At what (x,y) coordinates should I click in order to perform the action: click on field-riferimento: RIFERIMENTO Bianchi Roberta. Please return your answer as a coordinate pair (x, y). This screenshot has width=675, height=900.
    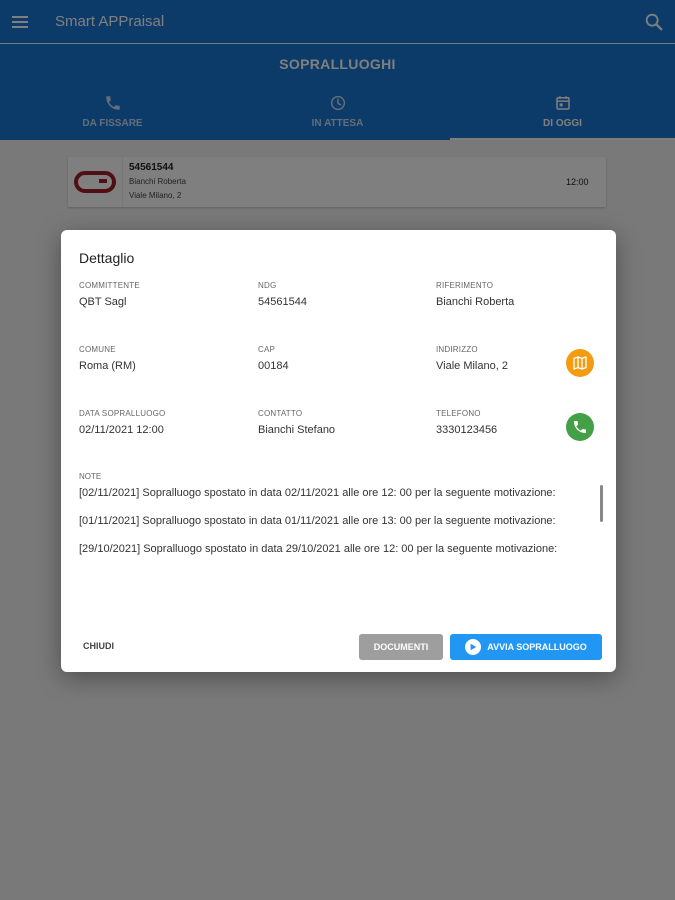
    Looking at the image, I should click on (475, 294).